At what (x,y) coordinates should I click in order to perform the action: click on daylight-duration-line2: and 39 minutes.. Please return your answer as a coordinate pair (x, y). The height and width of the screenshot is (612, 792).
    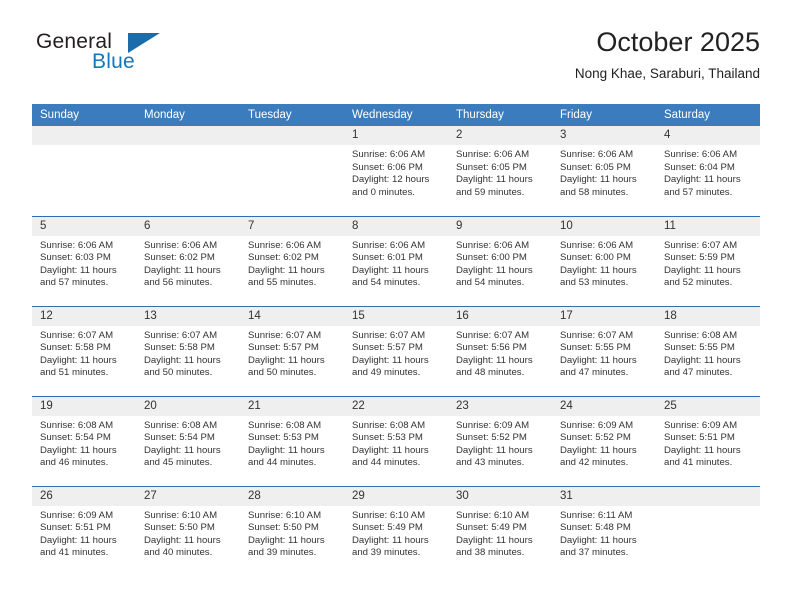
    Looking at the image, I should click on (386, 553).